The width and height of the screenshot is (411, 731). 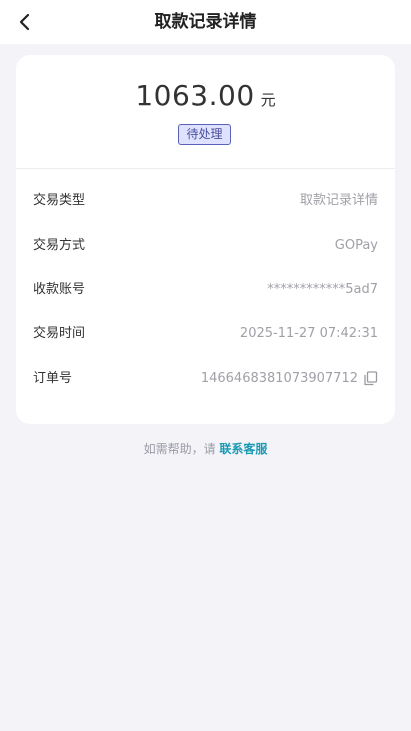 What do you see at coordinates (356, 245) in the screenshot?
I see `detail-value: GOPay` at bounding box center [356, 245].